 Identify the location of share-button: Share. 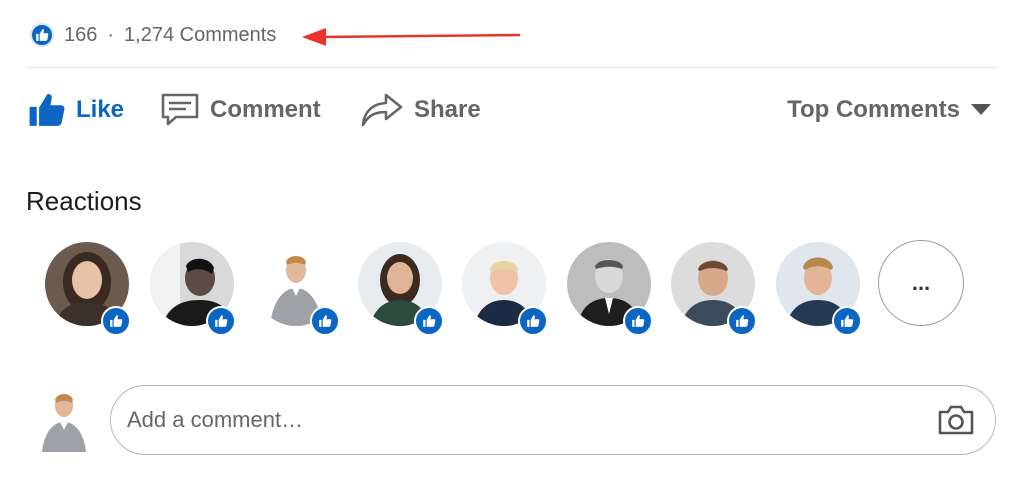
(420, 110).